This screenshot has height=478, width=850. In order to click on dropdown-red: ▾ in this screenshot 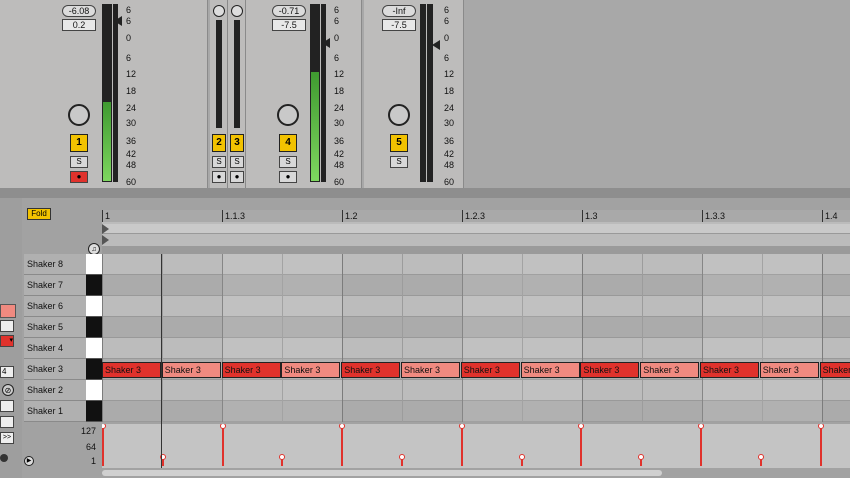, I will do `click(7, 341)`.